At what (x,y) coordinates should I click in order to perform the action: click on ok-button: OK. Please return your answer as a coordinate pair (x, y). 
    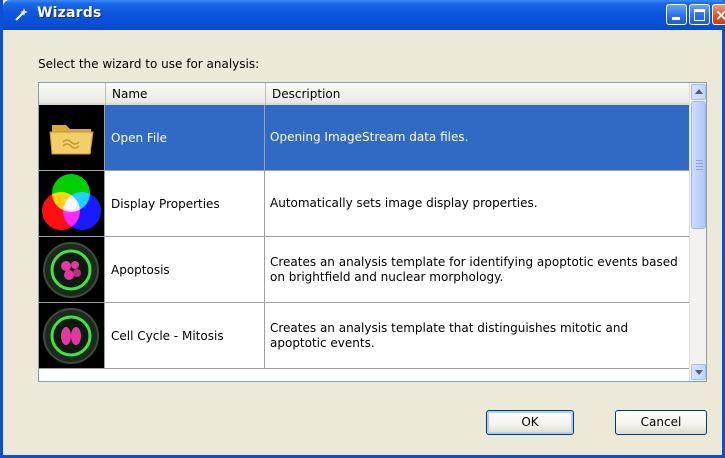
    Looking at the image, I should click on (530, 422).